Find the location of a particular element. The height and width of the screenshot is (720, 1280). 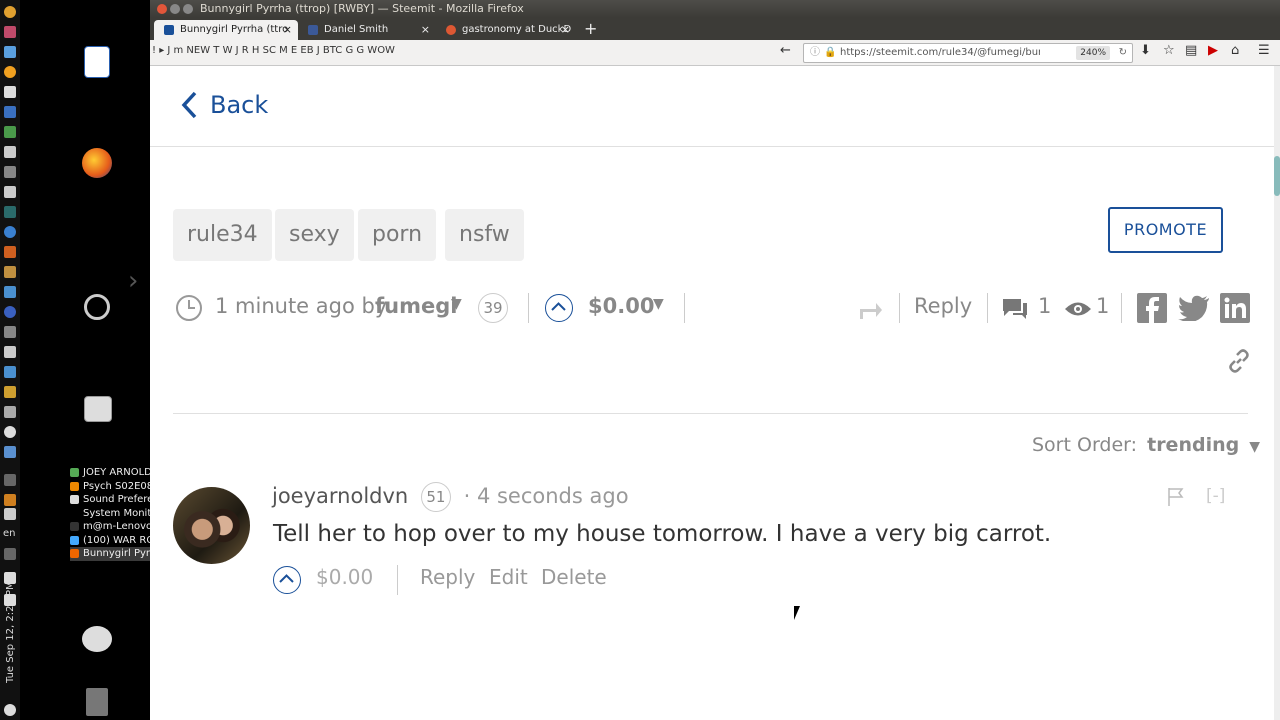

editor-icon is located at coordinates (10, 92).